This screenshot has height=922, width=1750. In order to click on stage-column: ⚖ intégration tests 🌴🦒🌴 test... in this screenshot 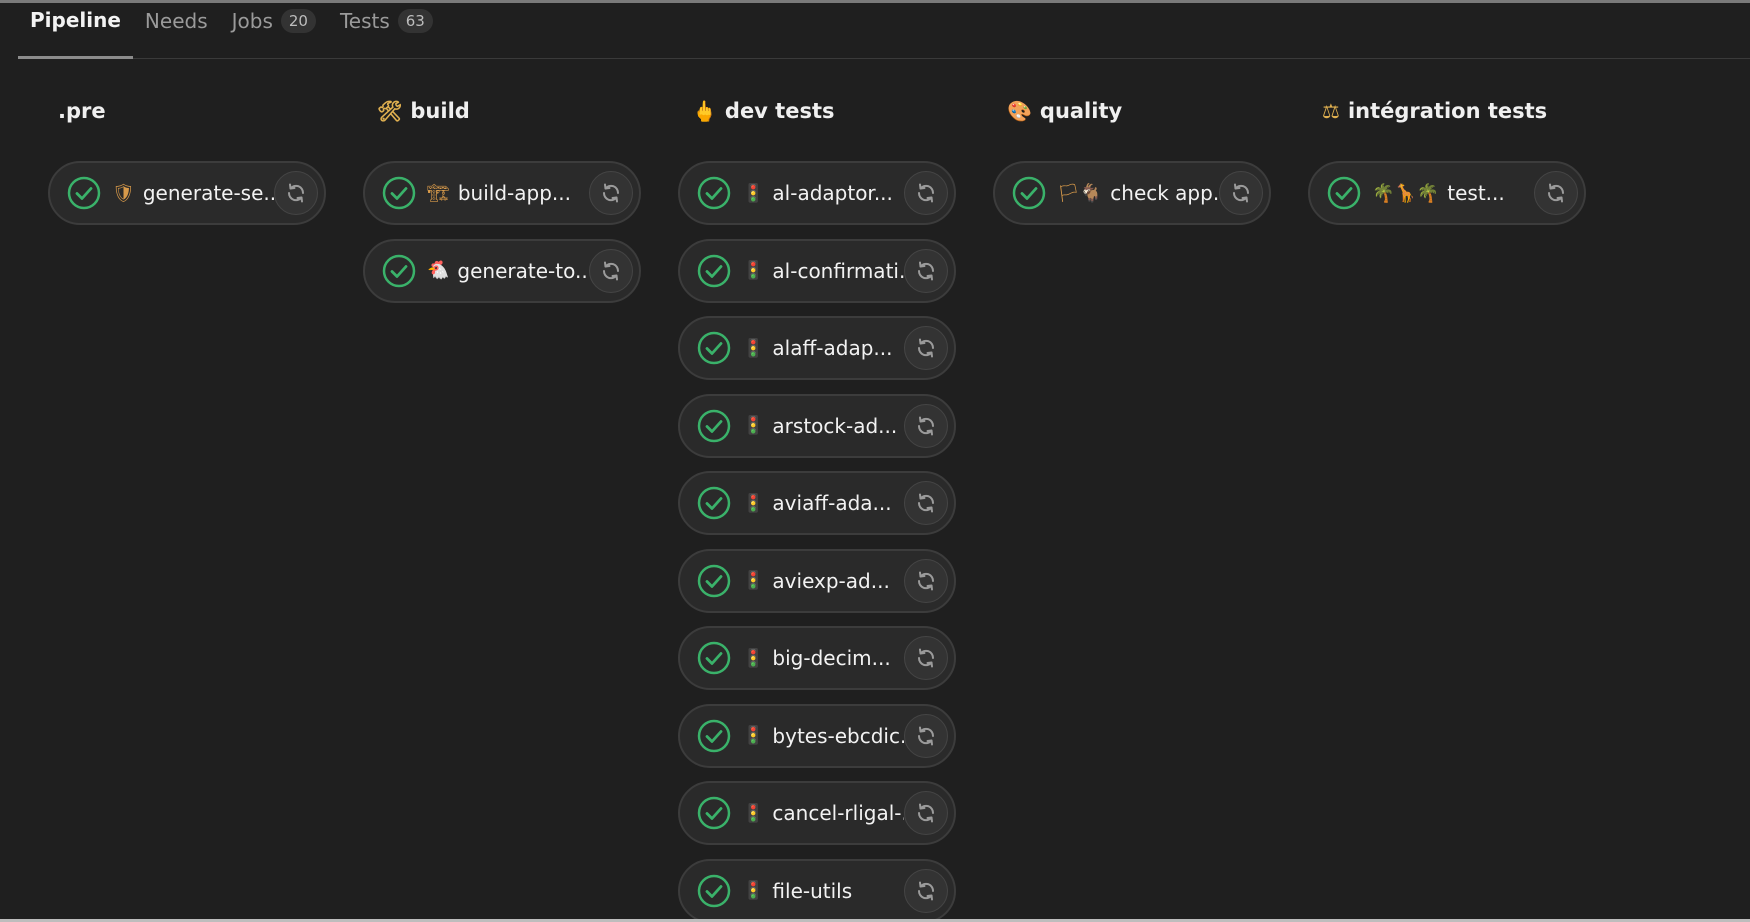, I will do `click(1458, 160)`.